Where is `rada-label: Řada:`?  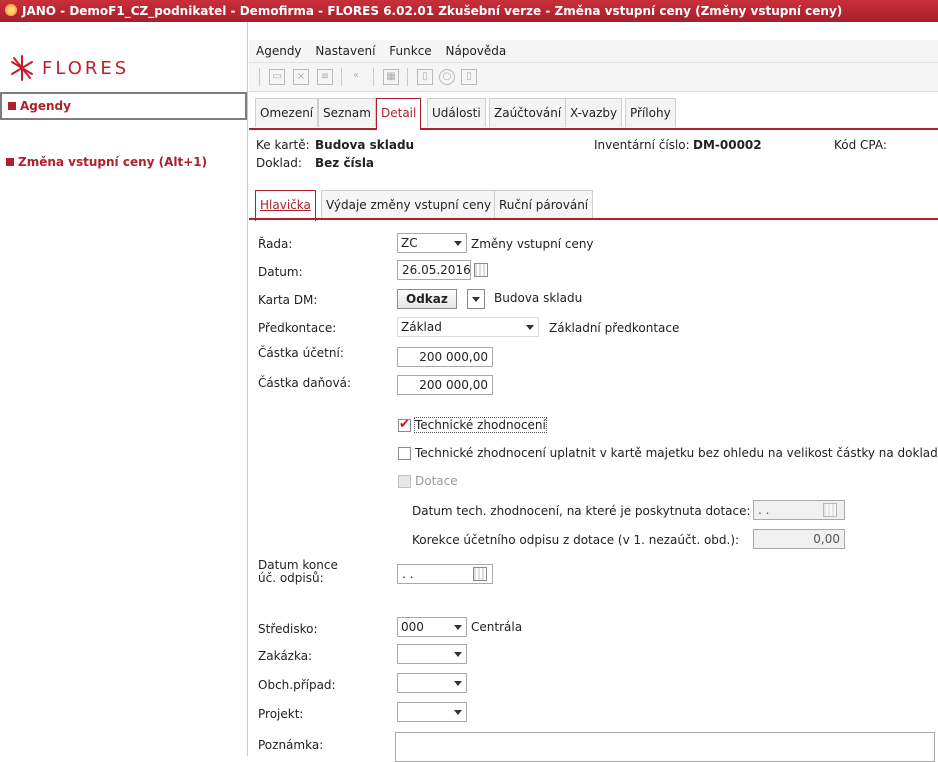
rada-label: Řada: is located at coordinates (275, 244).